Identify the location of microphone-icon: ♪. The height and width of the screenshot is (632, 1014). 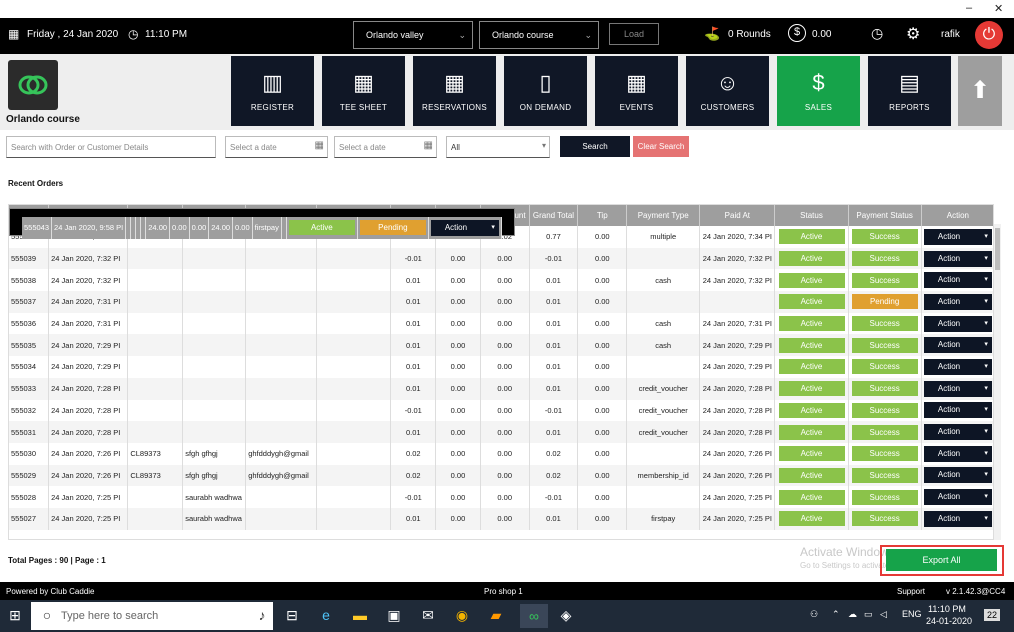
(262, 615).